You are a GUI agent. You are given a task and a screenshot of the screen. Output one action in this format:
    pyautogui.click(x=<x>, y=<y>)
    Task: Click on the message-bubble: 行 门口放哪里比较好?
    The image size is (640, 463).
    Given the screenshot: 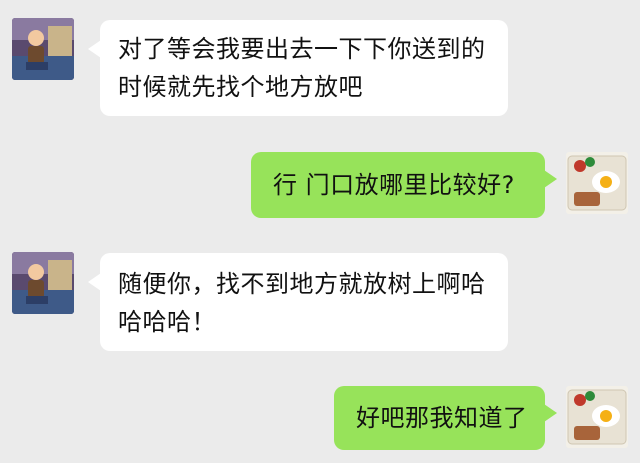 What is the action you would take?
    pyautogui.click(x=404, y=185)
    